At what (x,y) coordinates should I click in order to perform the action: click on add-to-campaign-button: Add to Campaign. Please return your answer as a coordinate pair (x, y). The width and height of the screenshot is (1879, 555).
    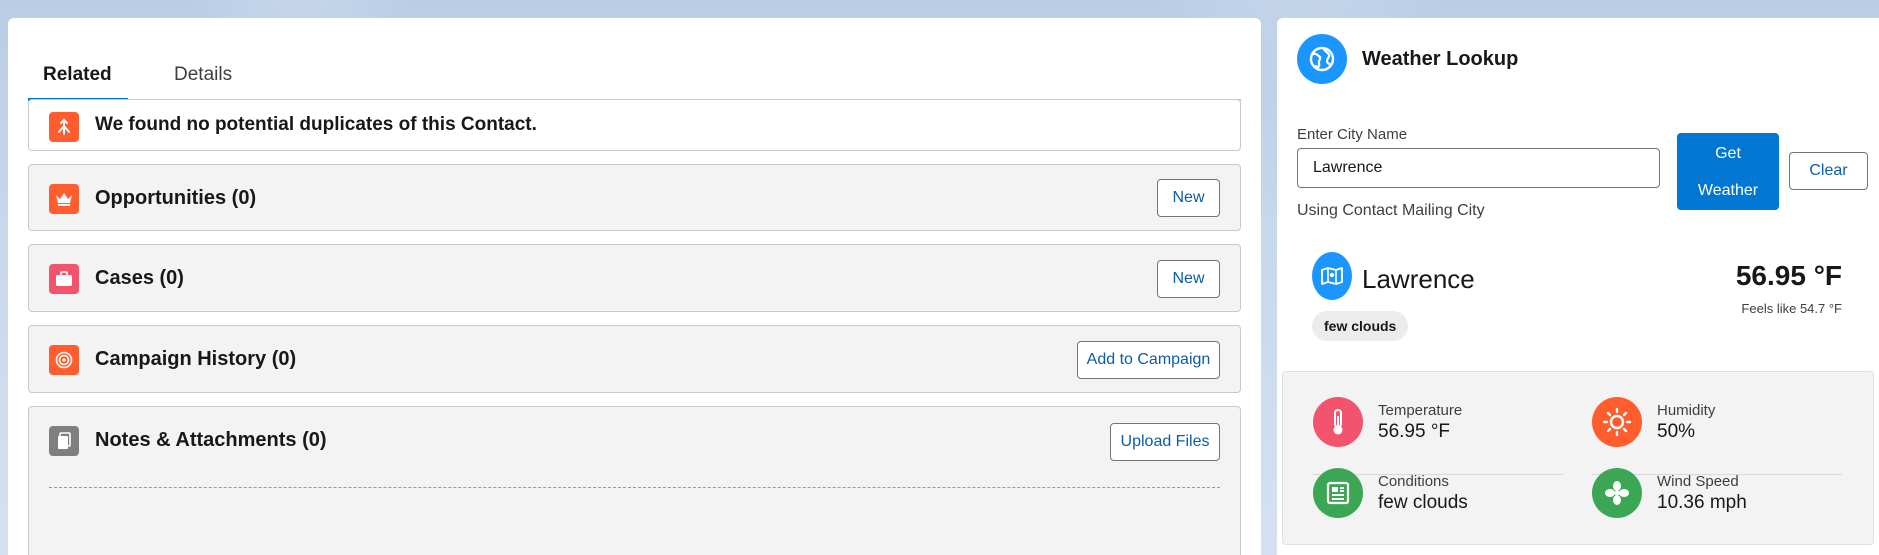
    Looking at the image, I should click on (1148, 360).